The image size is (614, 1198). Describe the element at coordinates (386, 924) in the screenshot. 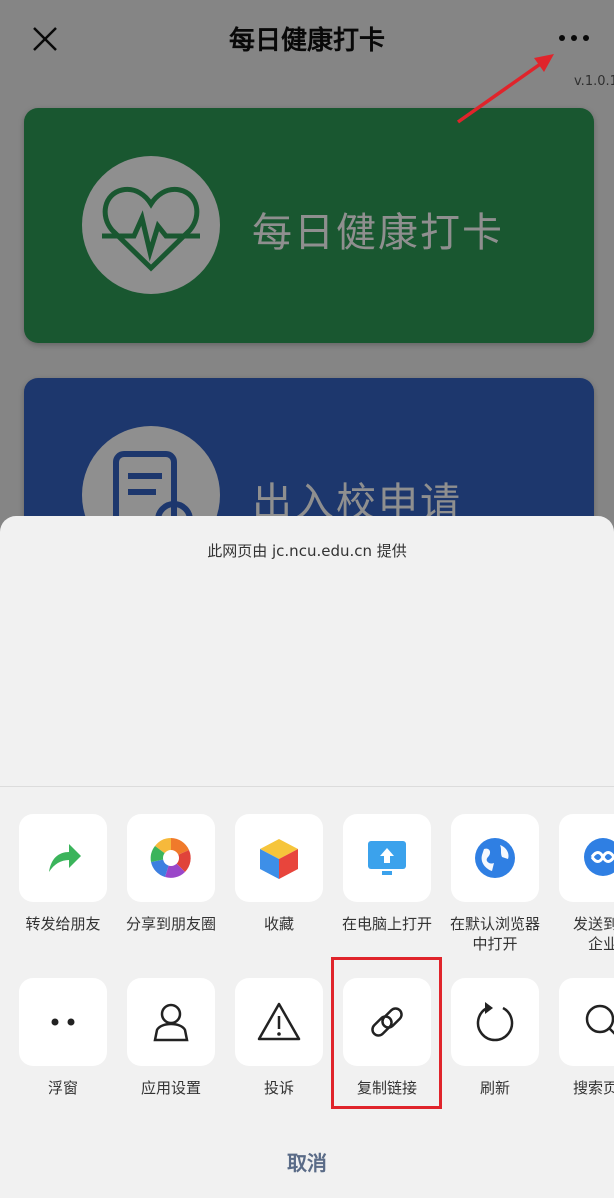

I see `item-label: 在电脑上打开` at that location.